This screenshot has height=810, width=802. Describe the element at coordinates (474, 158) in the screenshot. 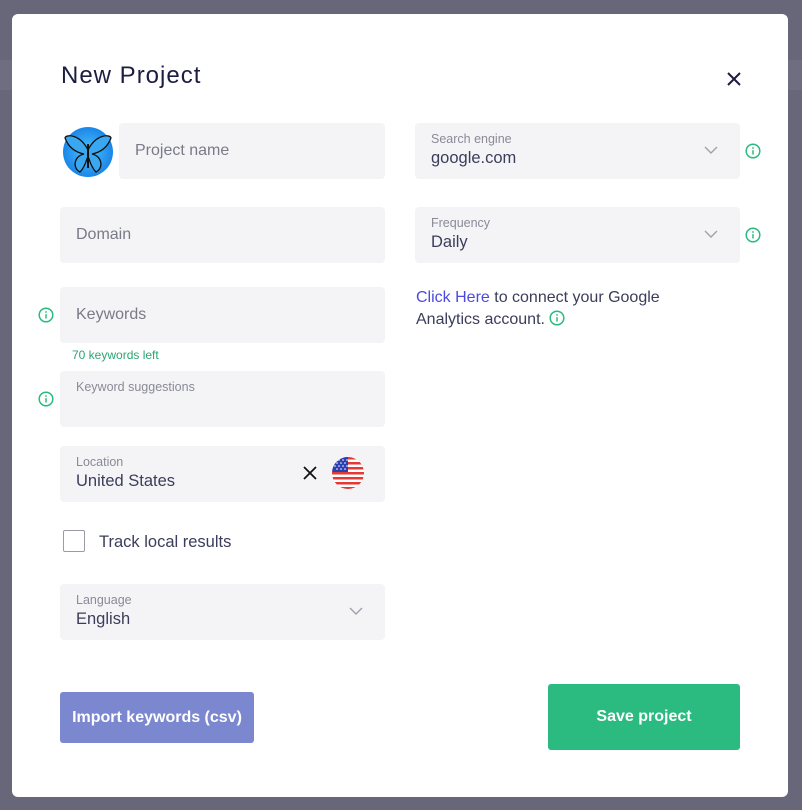

I see `search-engine-value: google.com` at that location.